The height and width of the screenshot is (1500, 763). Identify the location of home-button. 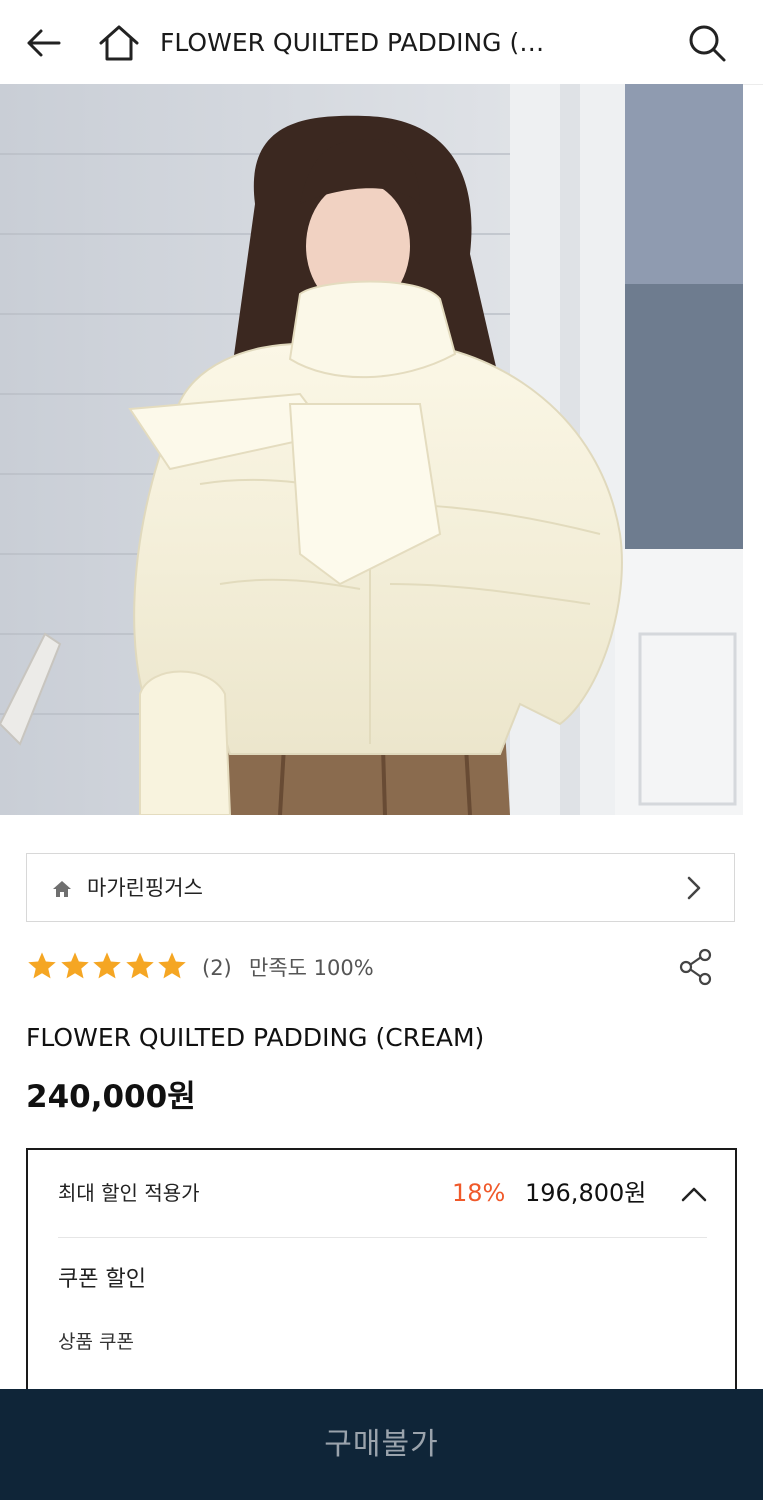
(119, 43).